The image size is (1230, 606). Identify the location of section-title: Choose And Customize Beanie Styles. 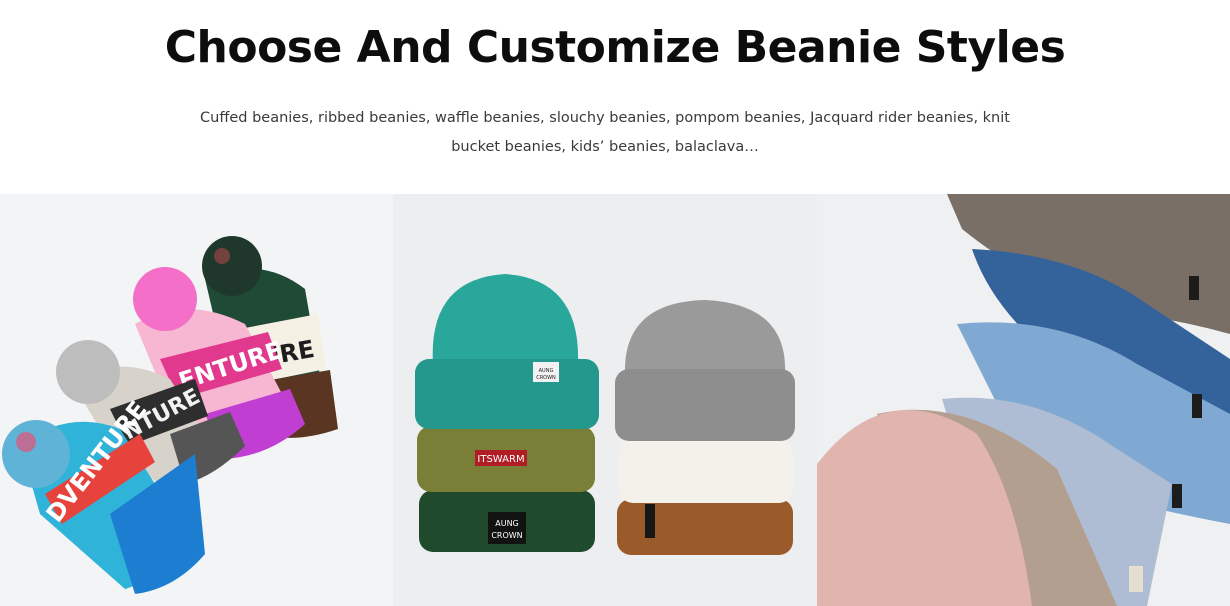
(615, 47).